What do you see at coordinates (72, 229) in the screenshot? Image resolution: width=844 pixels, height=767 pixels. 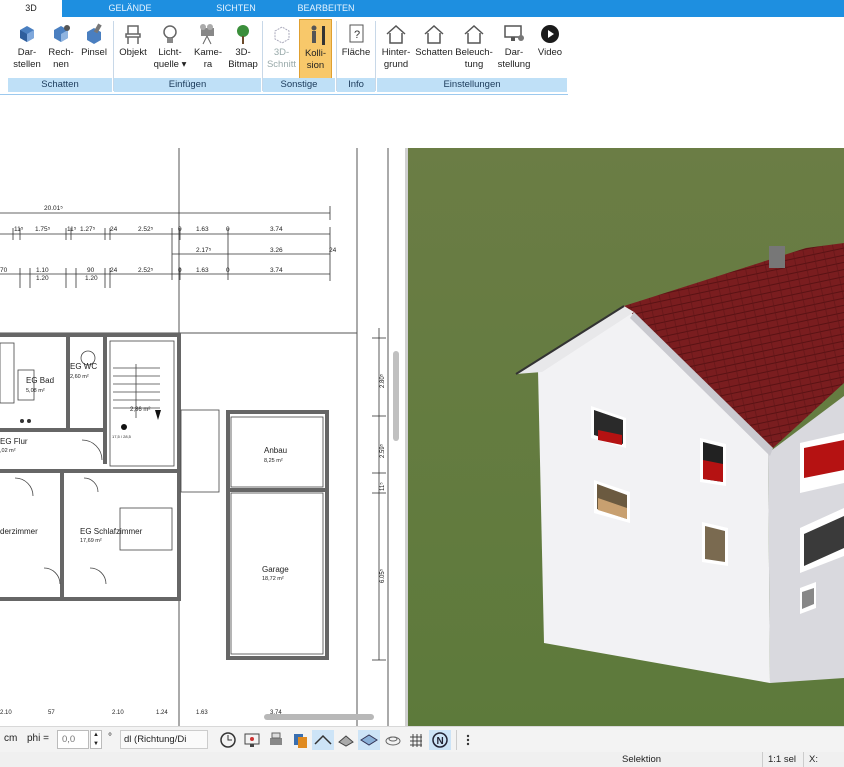 I see `dim-r1-2: 11⁵` at bounding box center [72, 229].